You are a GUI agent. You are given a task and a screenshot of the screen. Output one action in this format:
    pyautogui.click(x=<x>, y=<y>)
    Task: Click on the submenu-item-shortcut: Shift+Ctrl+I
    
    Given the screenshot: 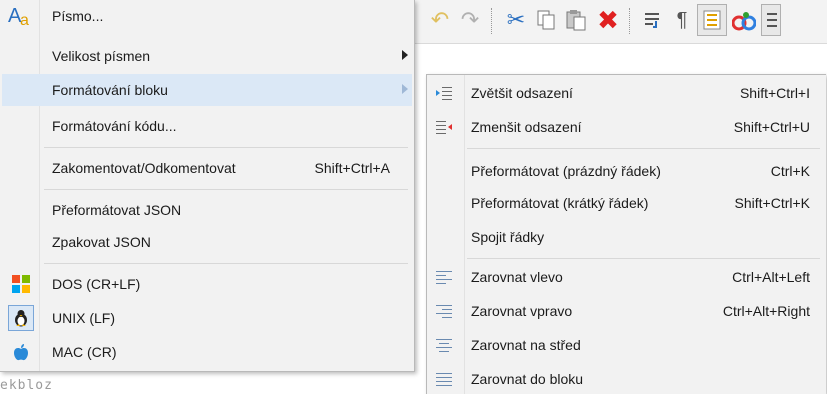 What is the action you would take?
    pyautogui.click(x=774, y=93)
    